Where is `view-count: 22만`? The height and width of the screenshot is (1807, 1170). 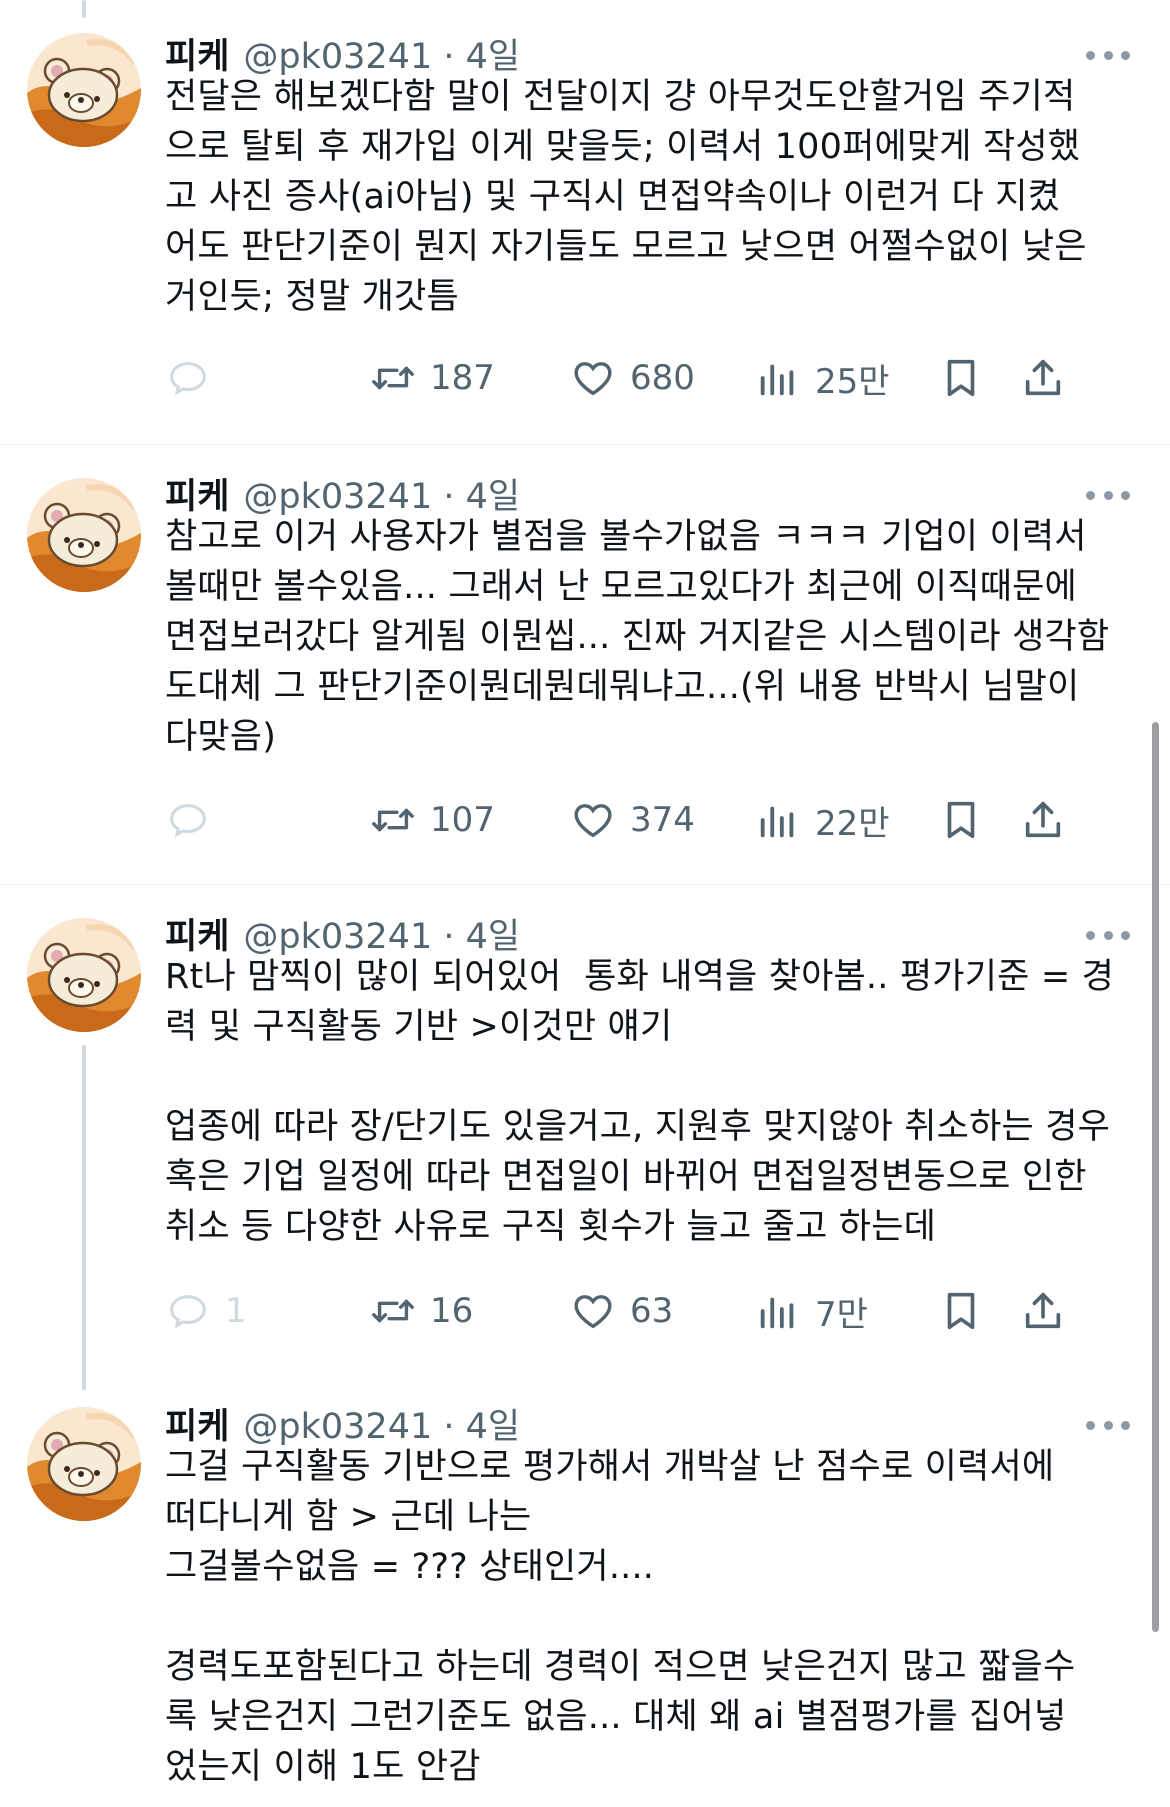
view-count: 22만 is located at coordinates (852, 823).